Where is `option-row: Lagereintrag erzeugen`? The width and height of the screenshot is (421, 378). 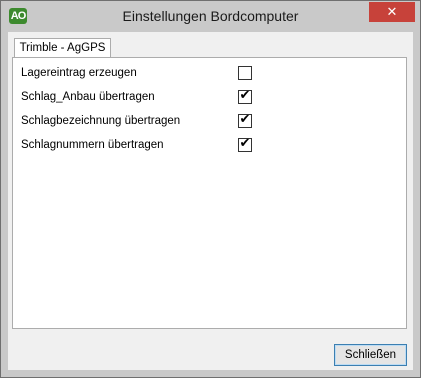 option-row: Lagereintrag erzeugen is located at coordinates (201, 74).